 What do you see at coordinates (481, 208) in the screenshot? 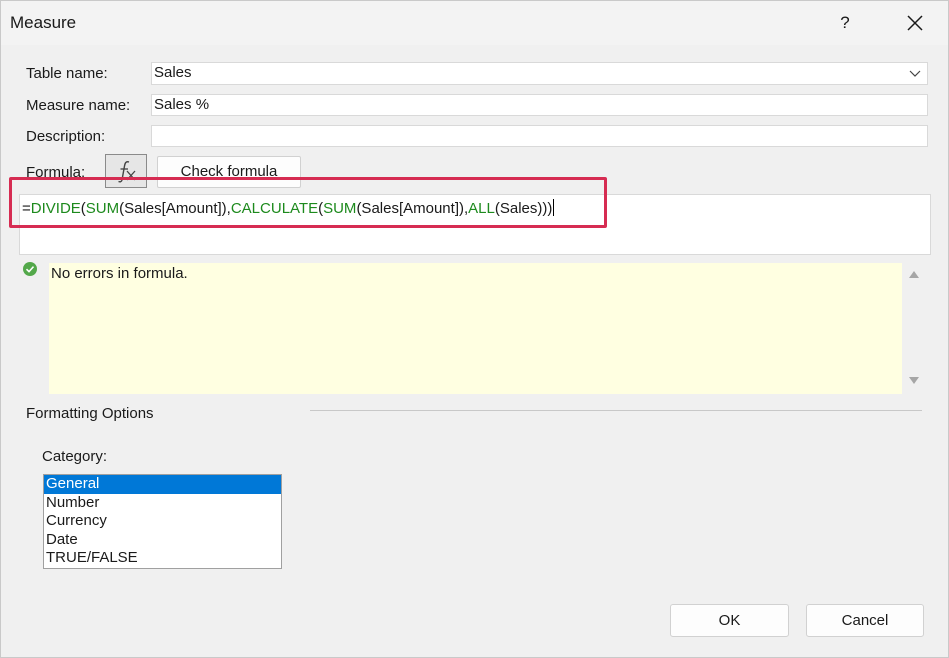
I see `formula-function-token: ALL` at bounding box center [481, 208].